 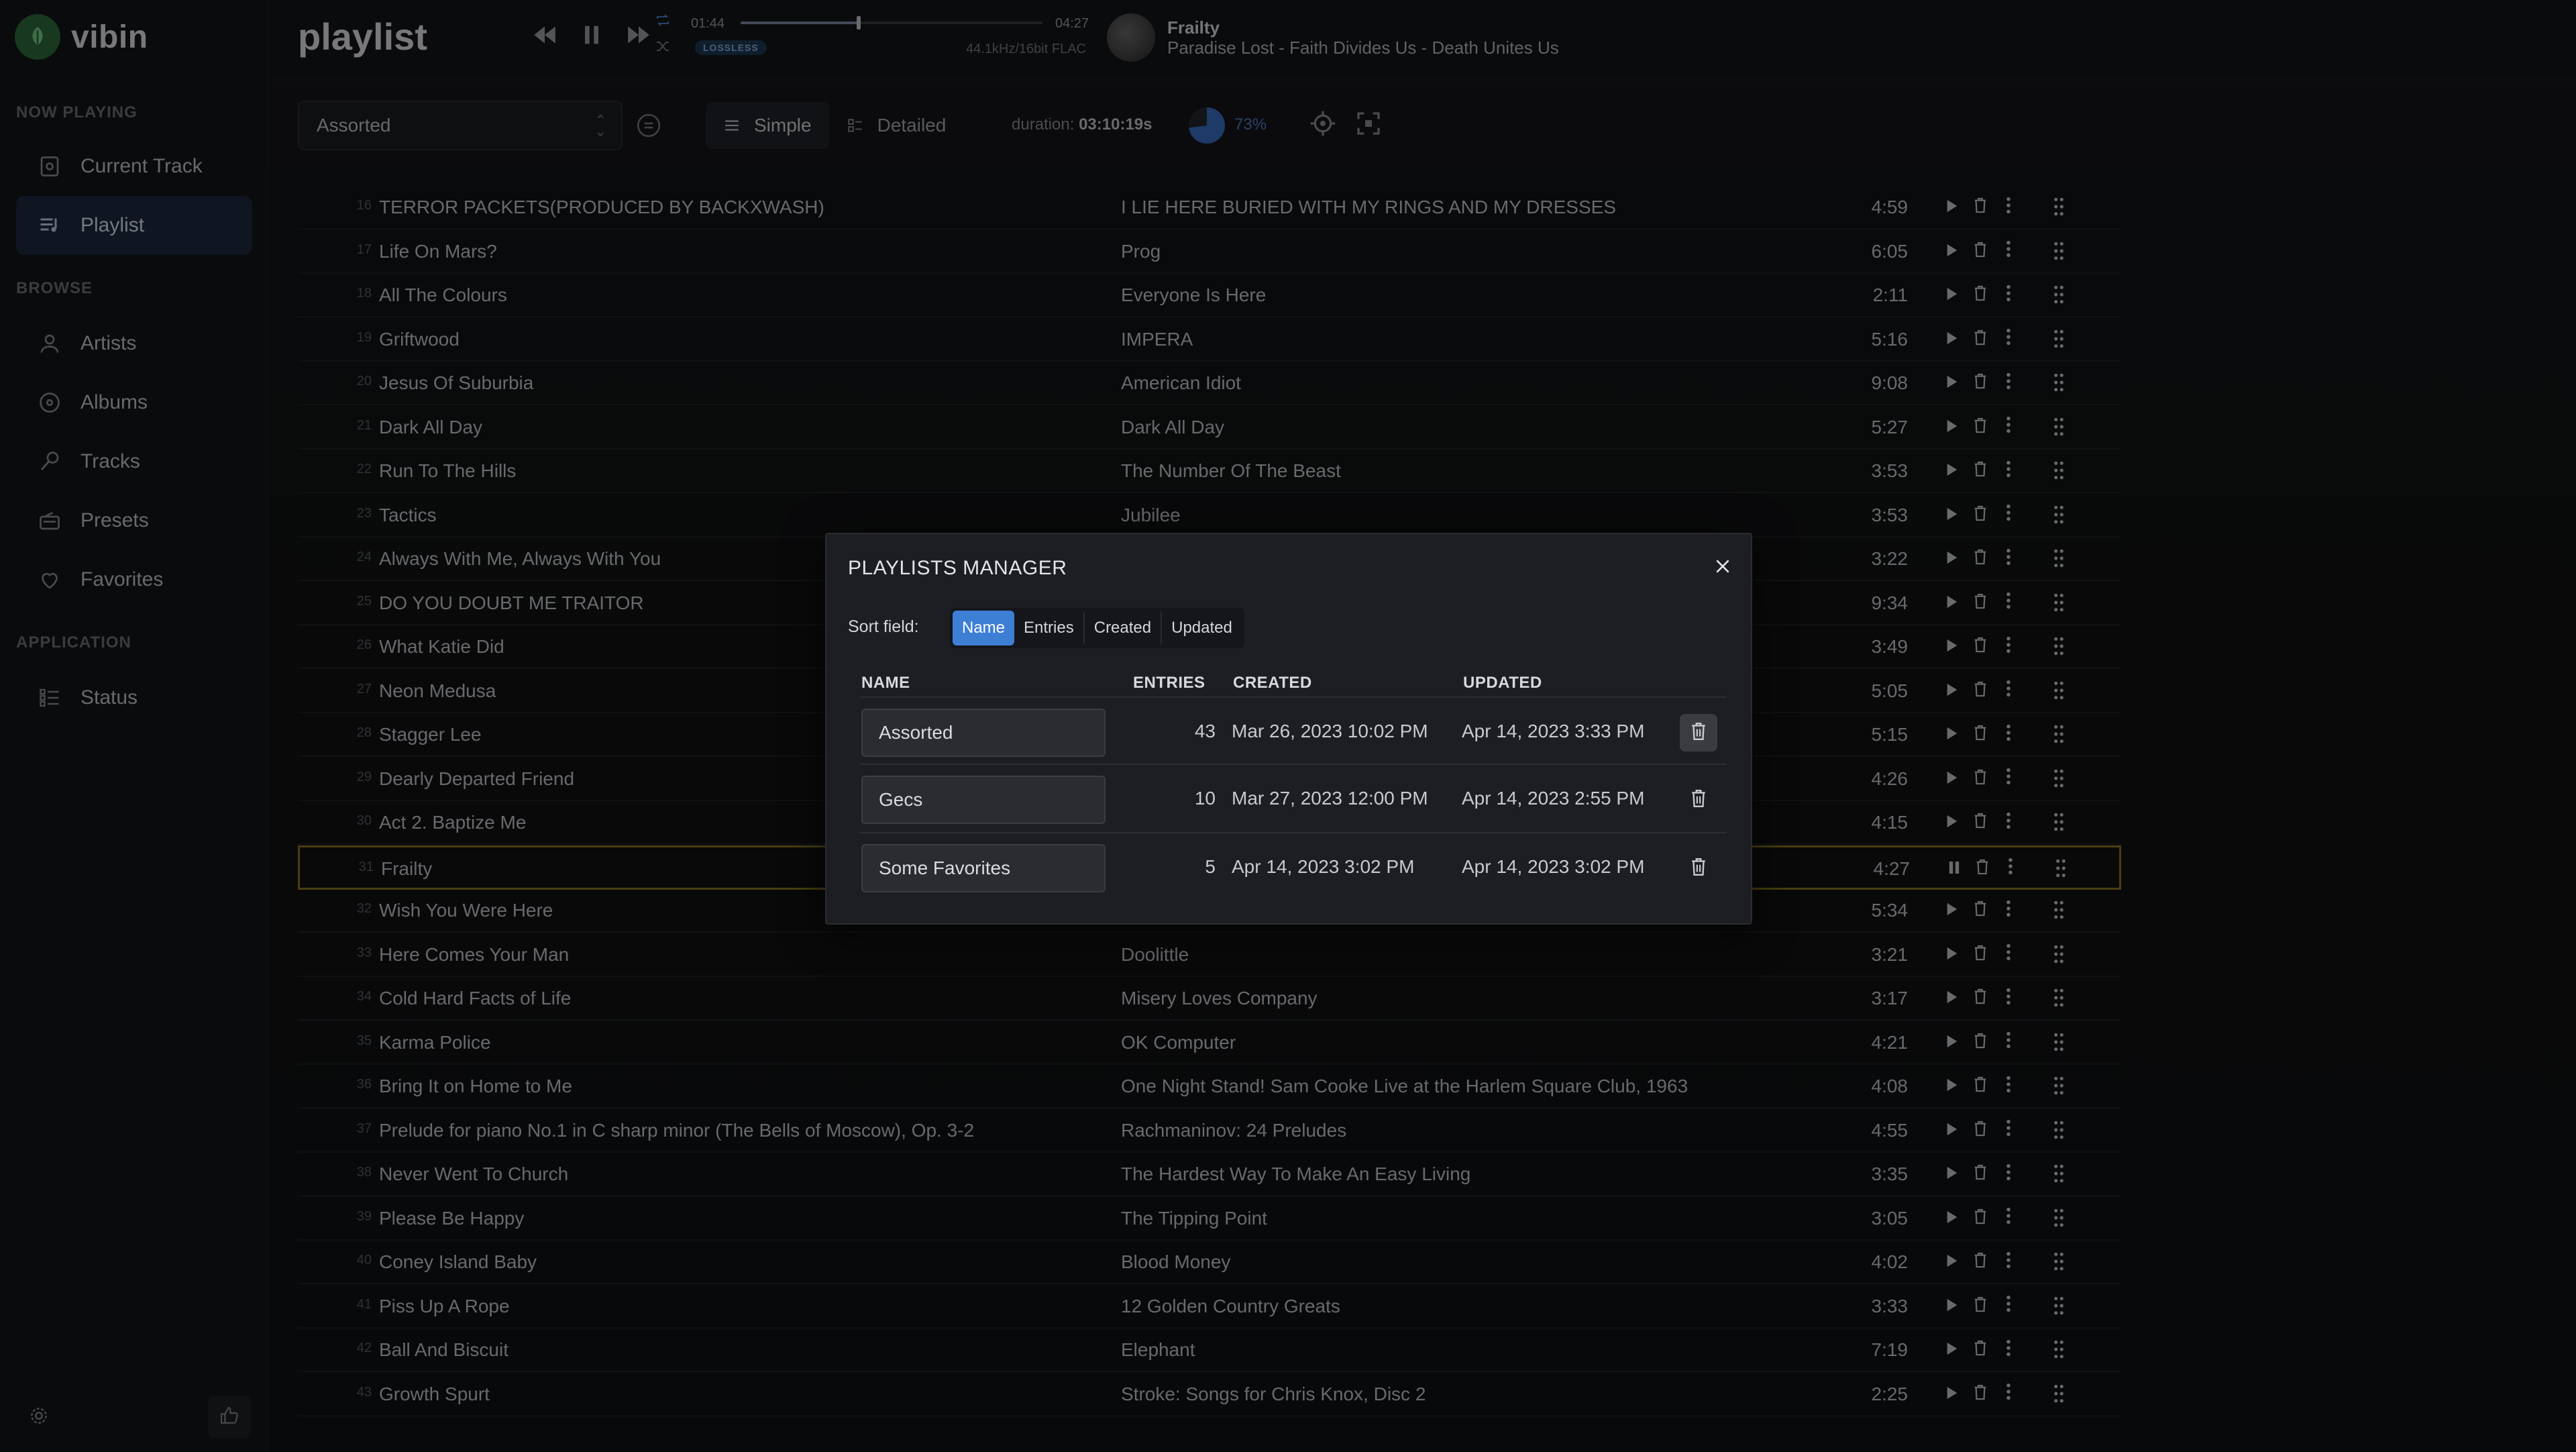 I want to click on sort-by-name-button: Name, so click(x=984, y=628).